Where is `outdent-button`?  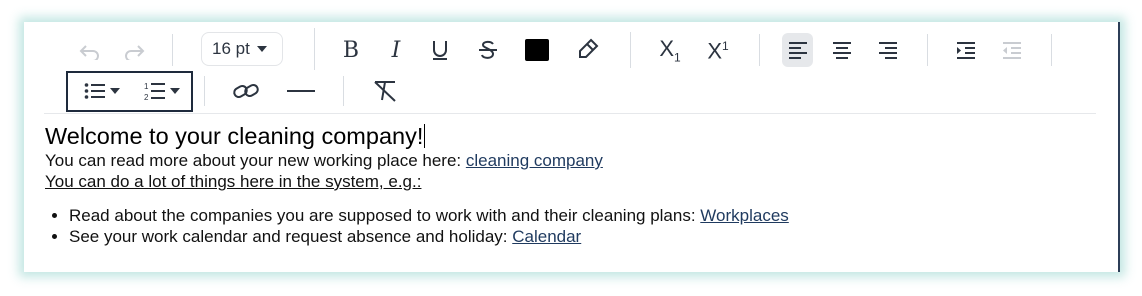 outdent-button is located at coordinates (1012, 50).